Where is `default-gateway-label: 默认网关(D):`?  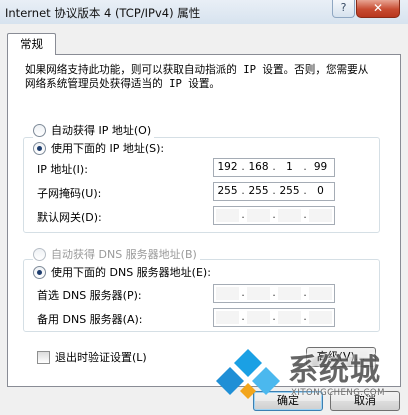 default-gateway-label: 默认网关(D): is located at coordinates (69, 217).